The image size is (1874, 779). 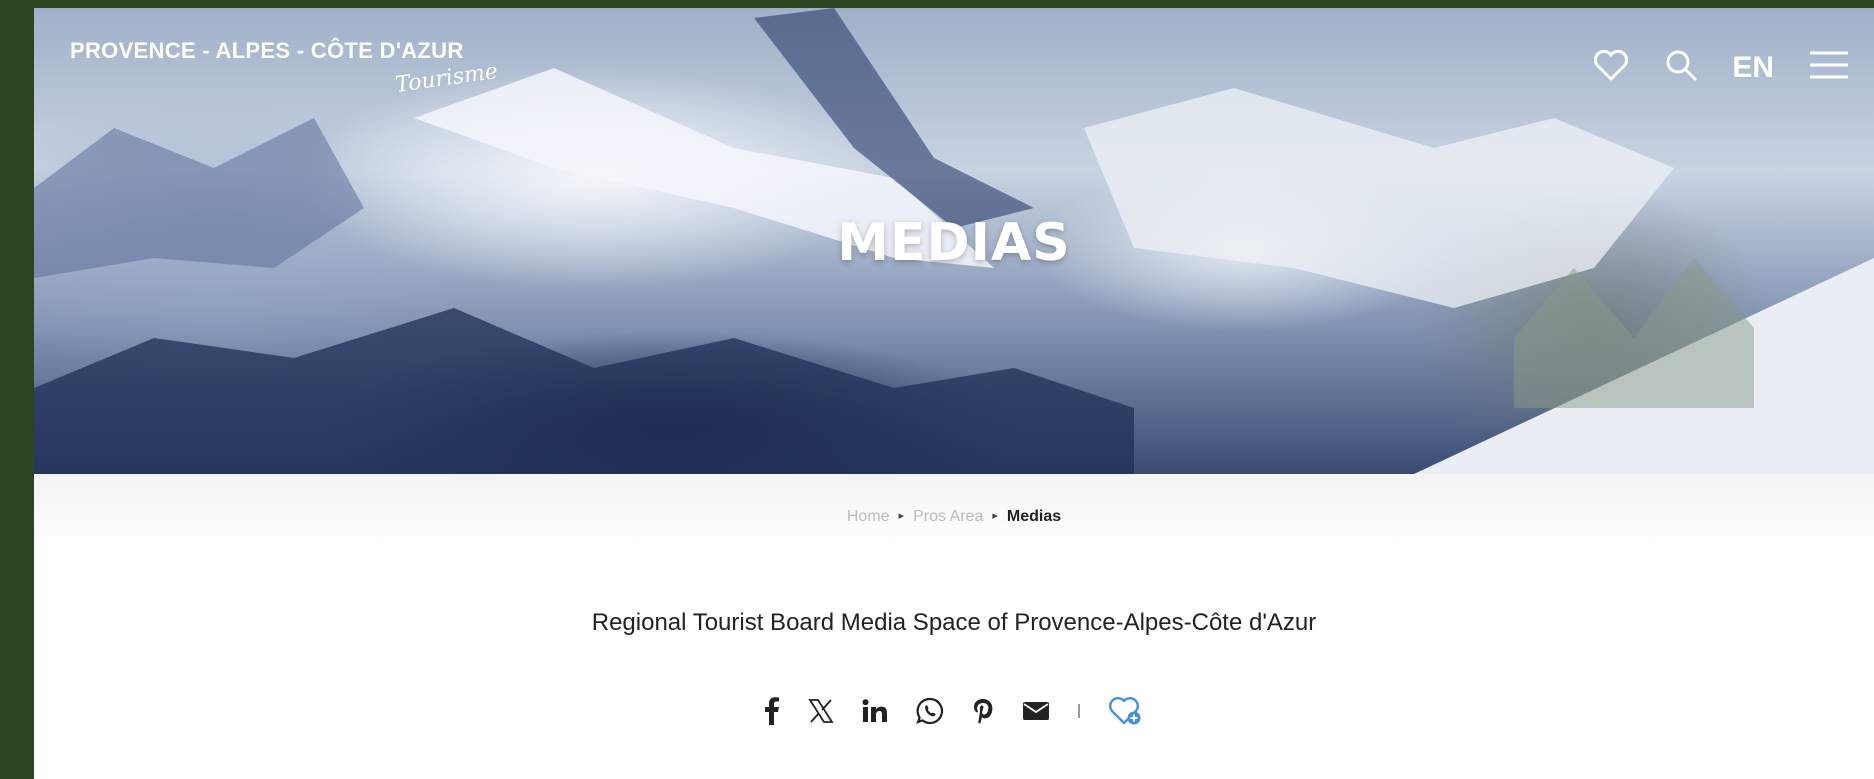 I want to click on heart-icon, so click(x=1611, y=67).